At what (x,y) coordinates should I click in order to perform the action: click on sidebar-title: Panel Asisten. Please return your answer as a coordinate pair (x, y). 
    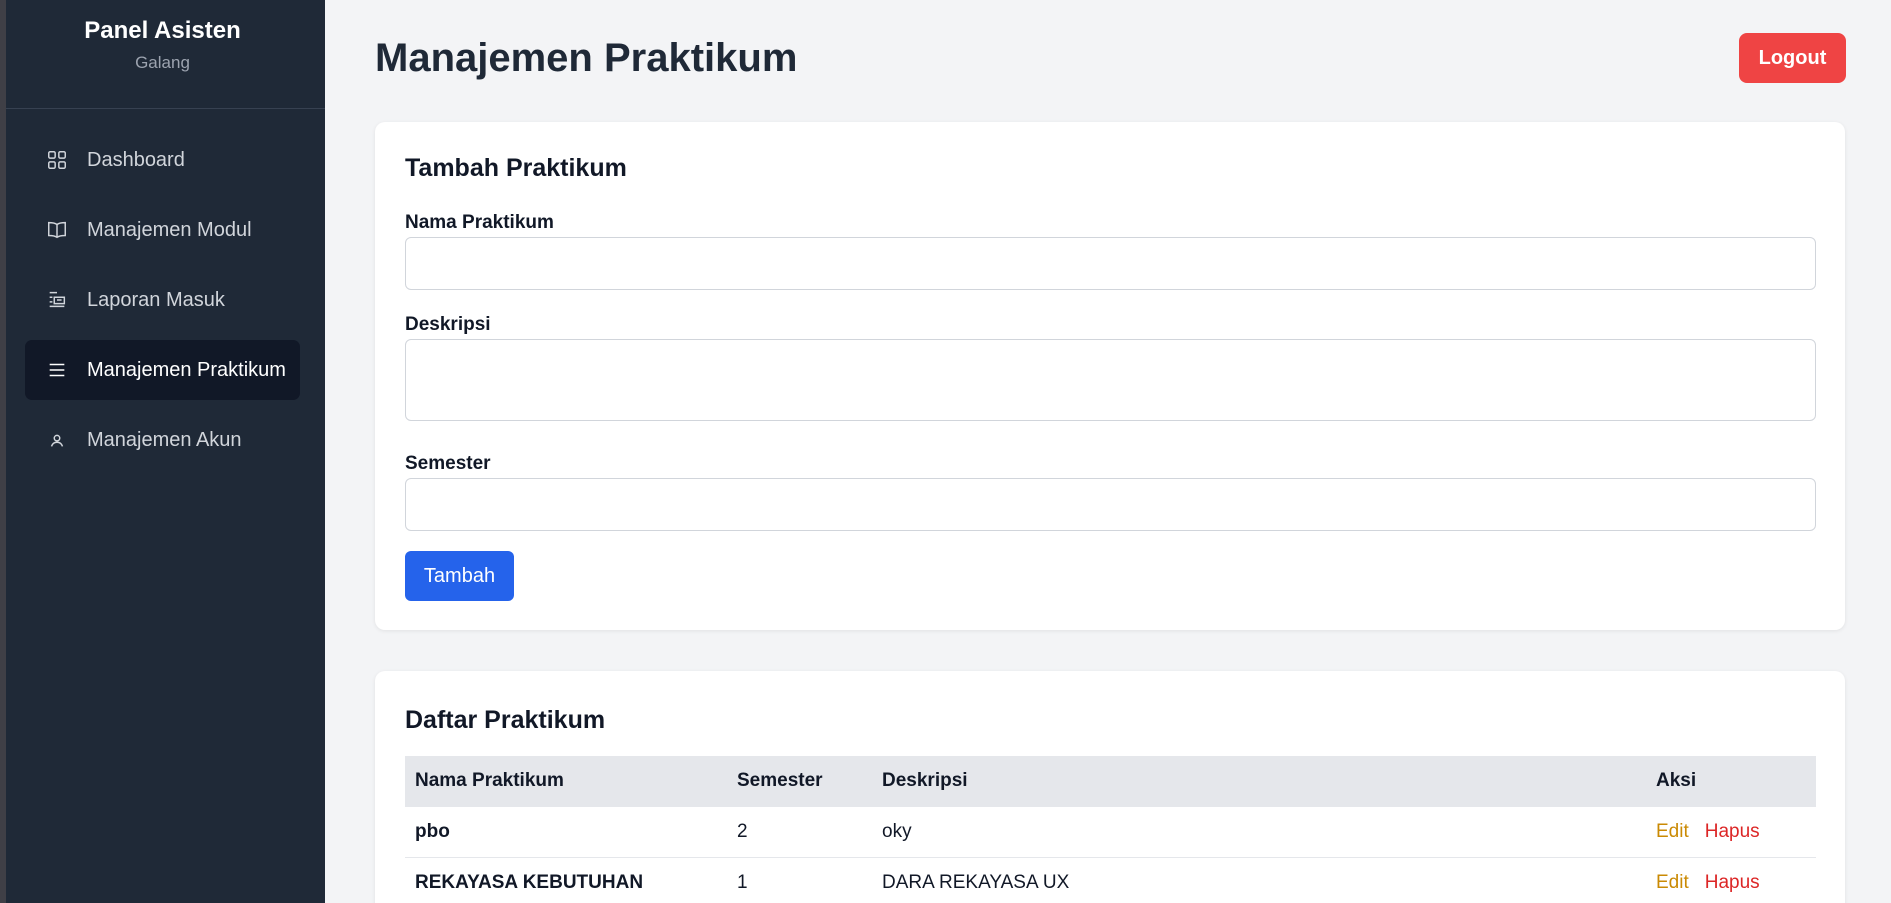
    Looking at the image, I should click on (162, 30).